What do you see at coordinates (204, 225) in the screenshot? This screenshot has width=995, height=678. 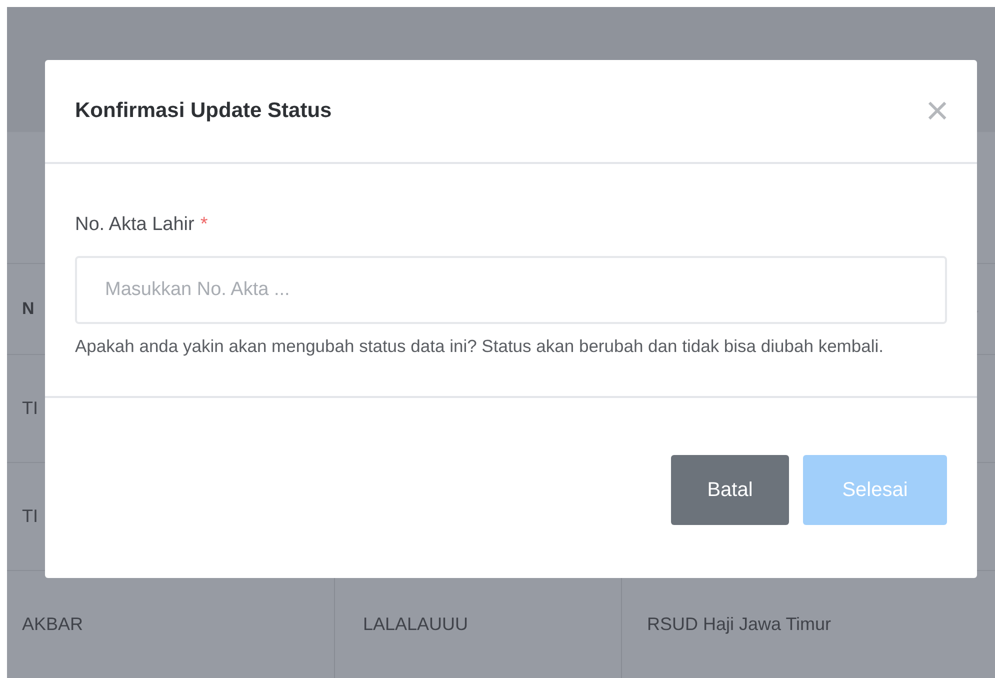 I see `required-mark: *` at bounding box center [204, 225].